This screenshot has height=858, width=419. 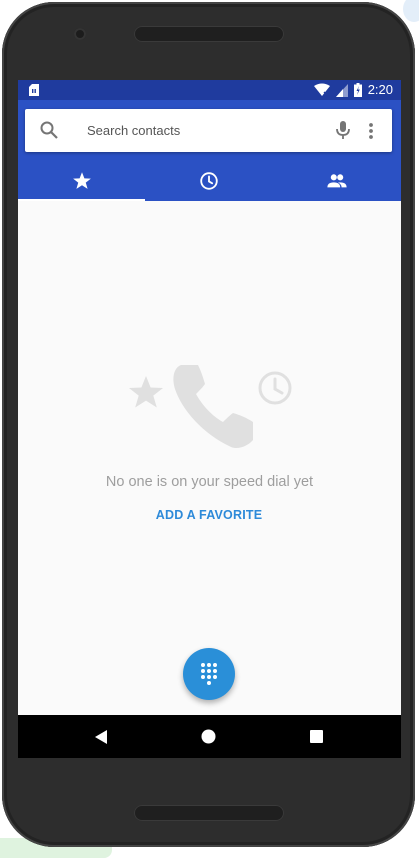 I want to click on empty-state-illustration, so click(x=210, y=407).